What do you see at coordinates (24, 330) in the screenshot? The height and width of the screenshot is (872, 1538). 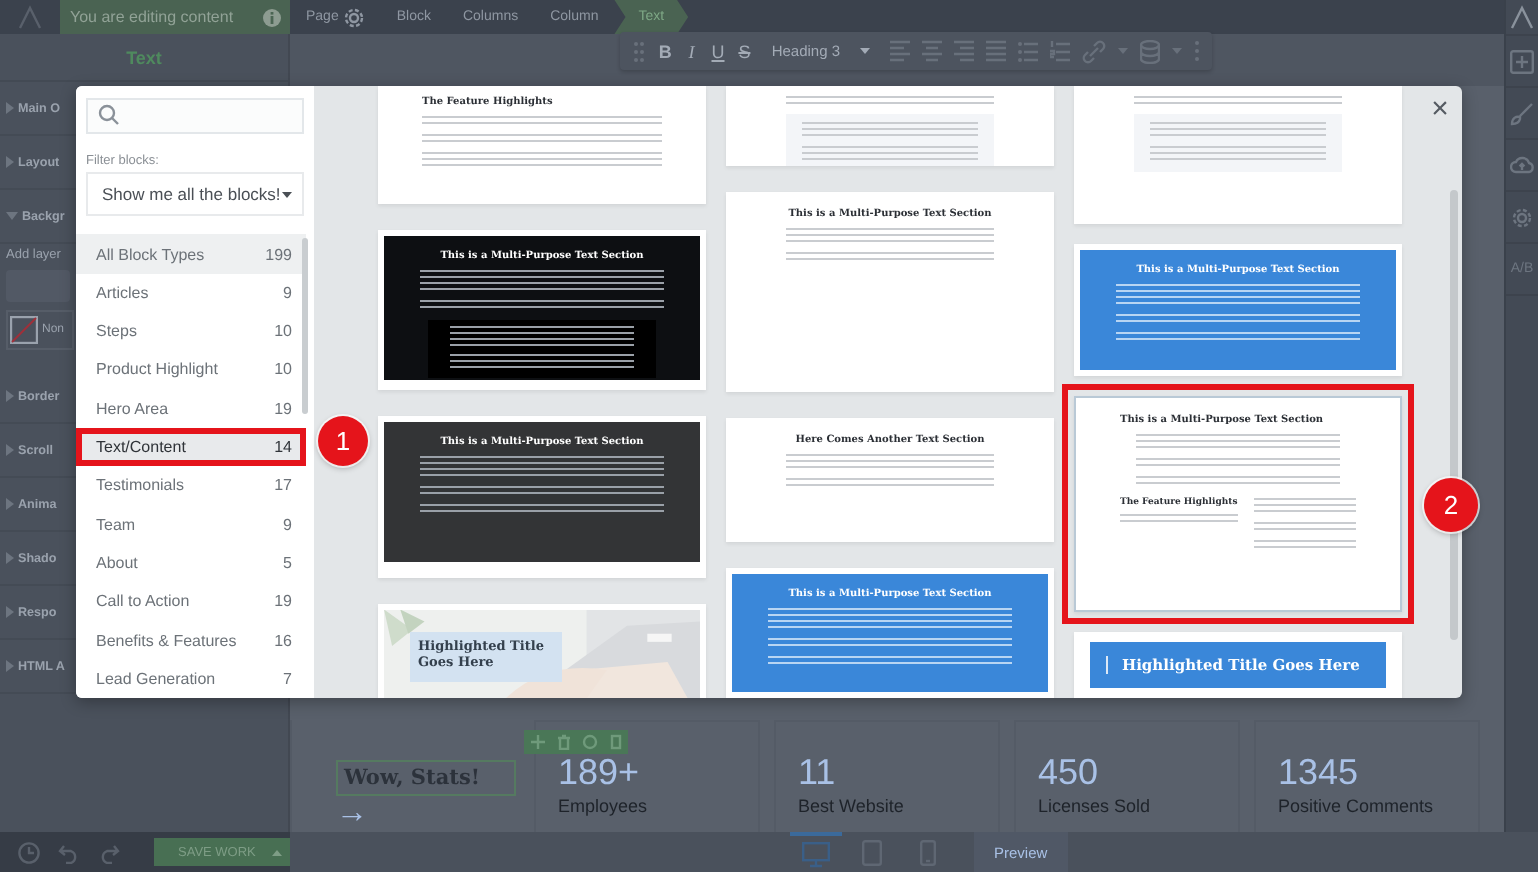 I see `none-swatch-icon` at bounding box center [24, 330].